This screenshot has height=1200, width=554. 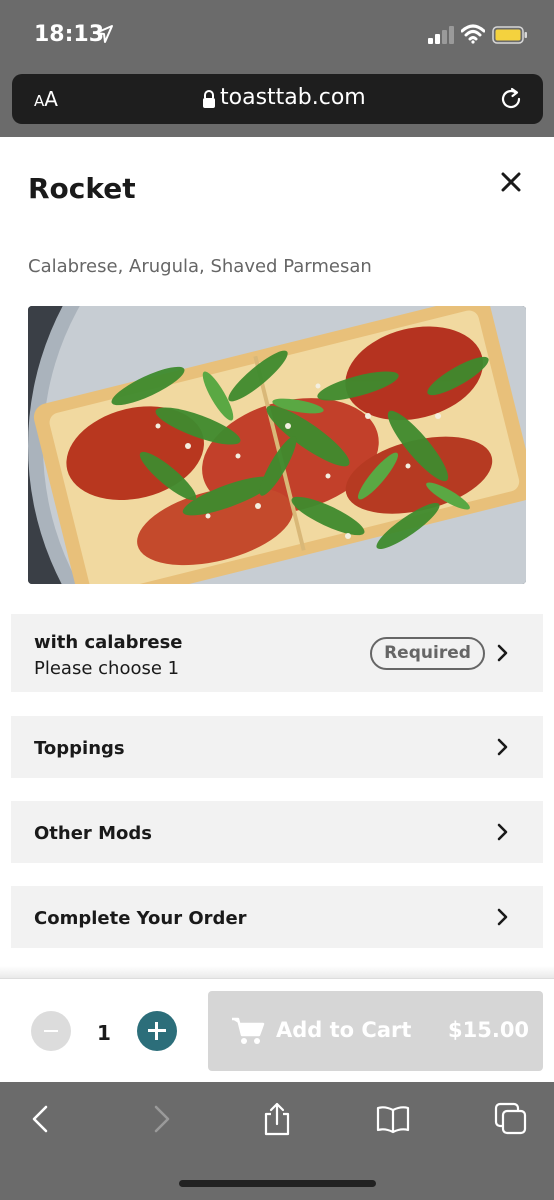 I want to click on battery-icon, so click(x=509, y=35).